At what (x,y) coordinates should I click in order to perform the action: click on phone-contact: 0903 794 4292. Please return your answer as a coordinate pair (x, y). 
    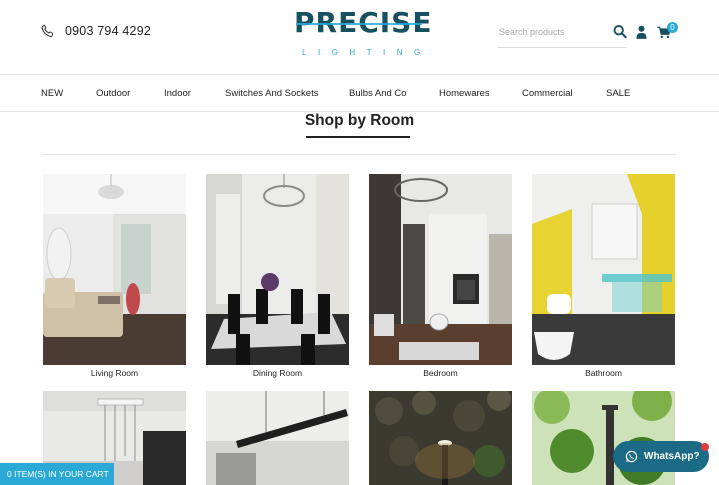
    Looking at the image, I should click on (95, 31).